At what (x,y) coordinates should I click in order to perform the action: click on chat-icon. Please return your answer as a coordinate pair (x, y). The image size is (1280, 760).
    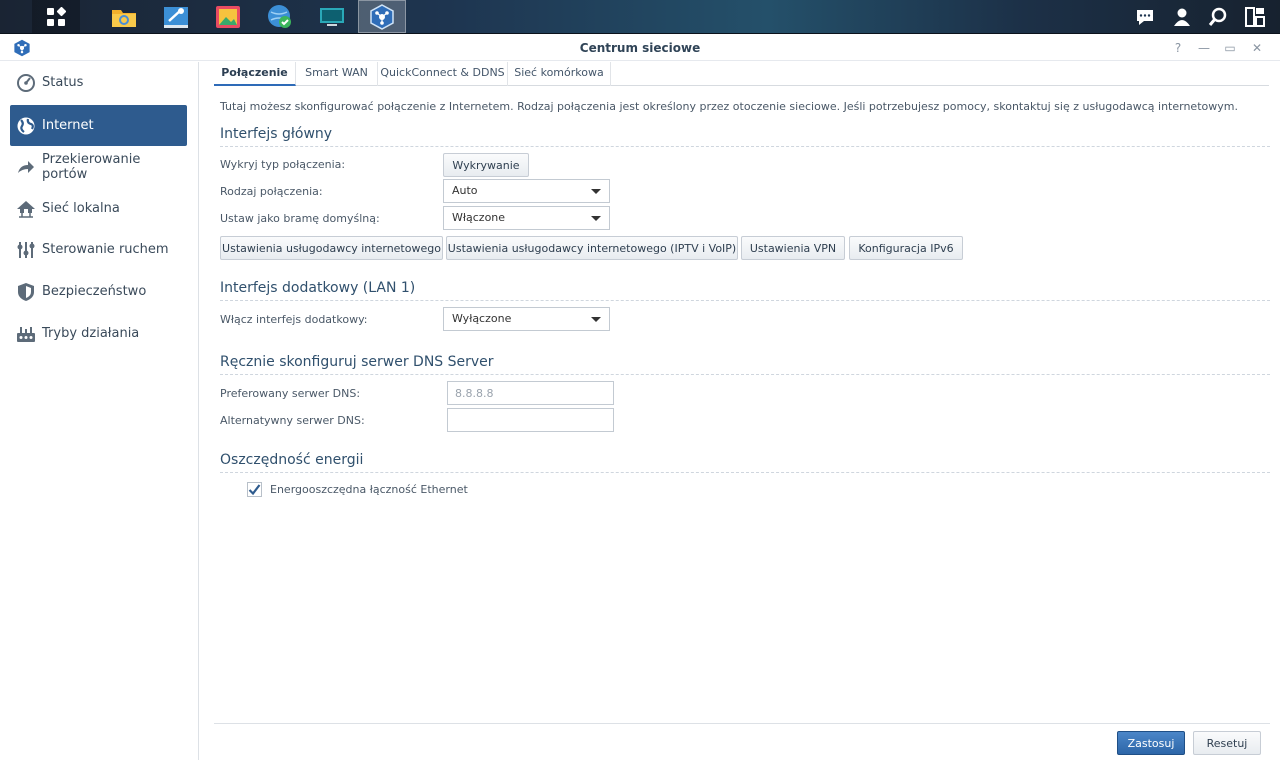
    Looking at the image, I should click on (1145, 17).